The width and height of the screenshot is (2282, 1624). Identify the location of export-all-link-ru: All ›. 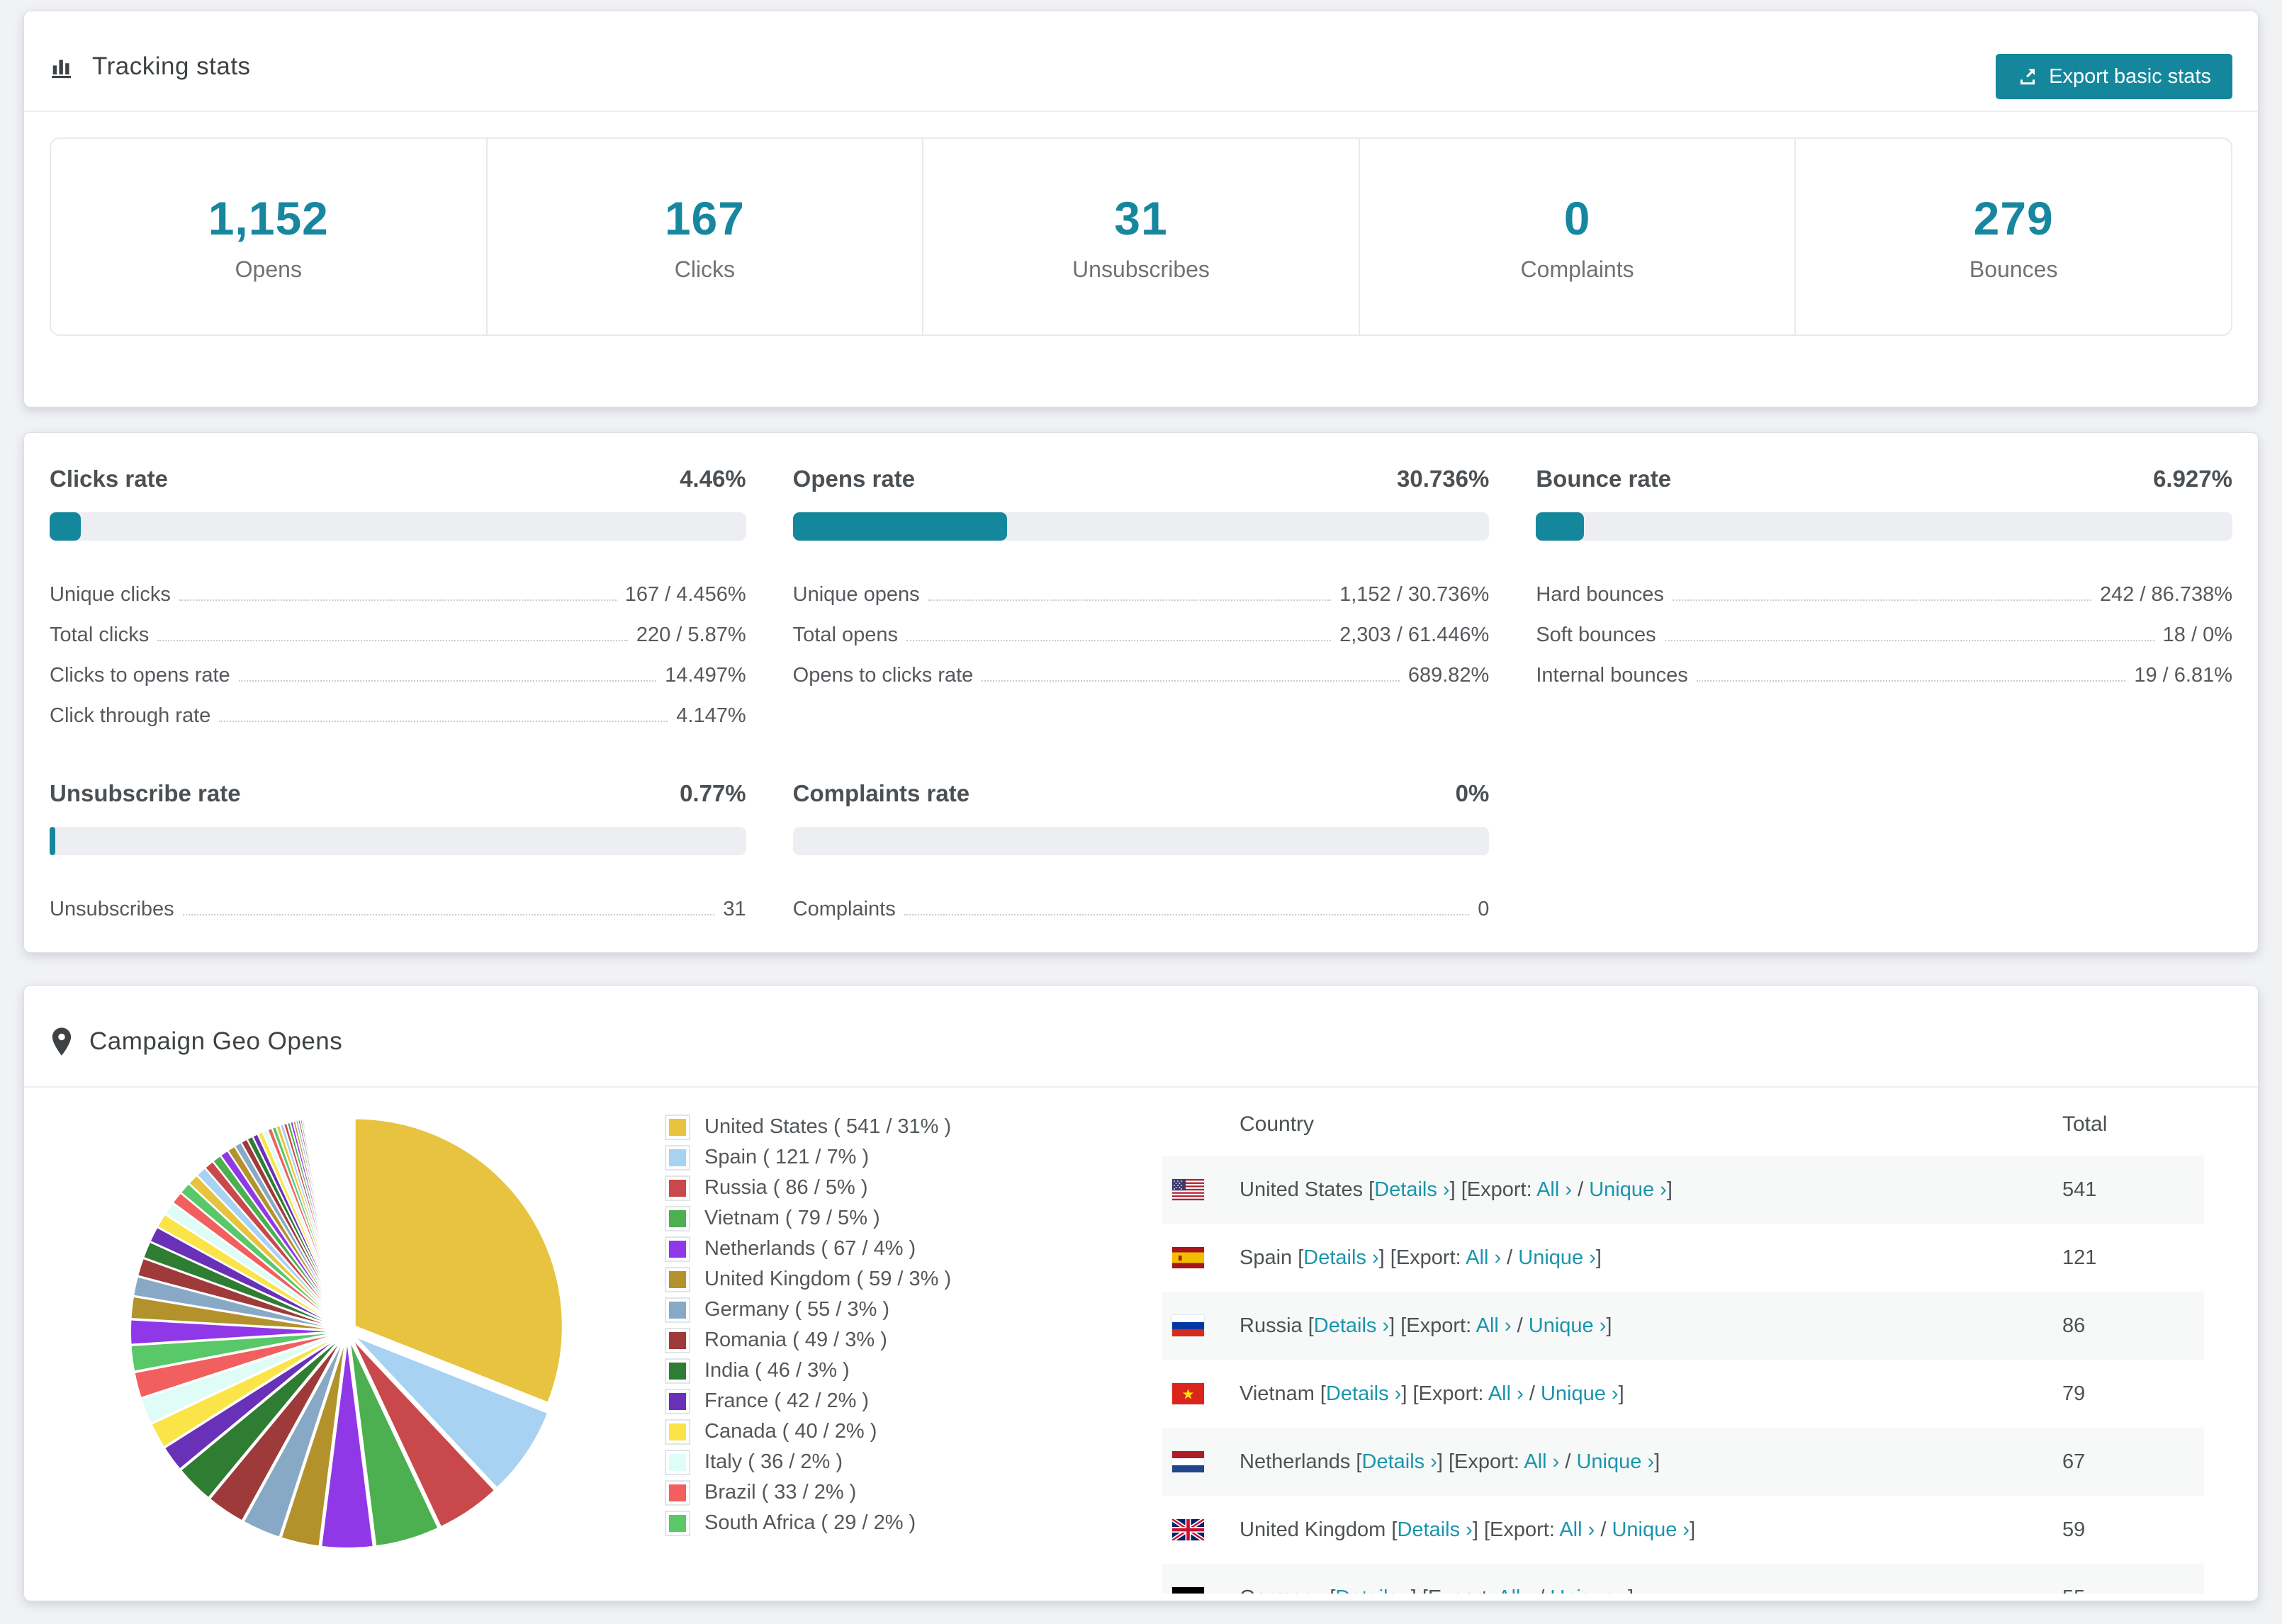
(1494, 1325).